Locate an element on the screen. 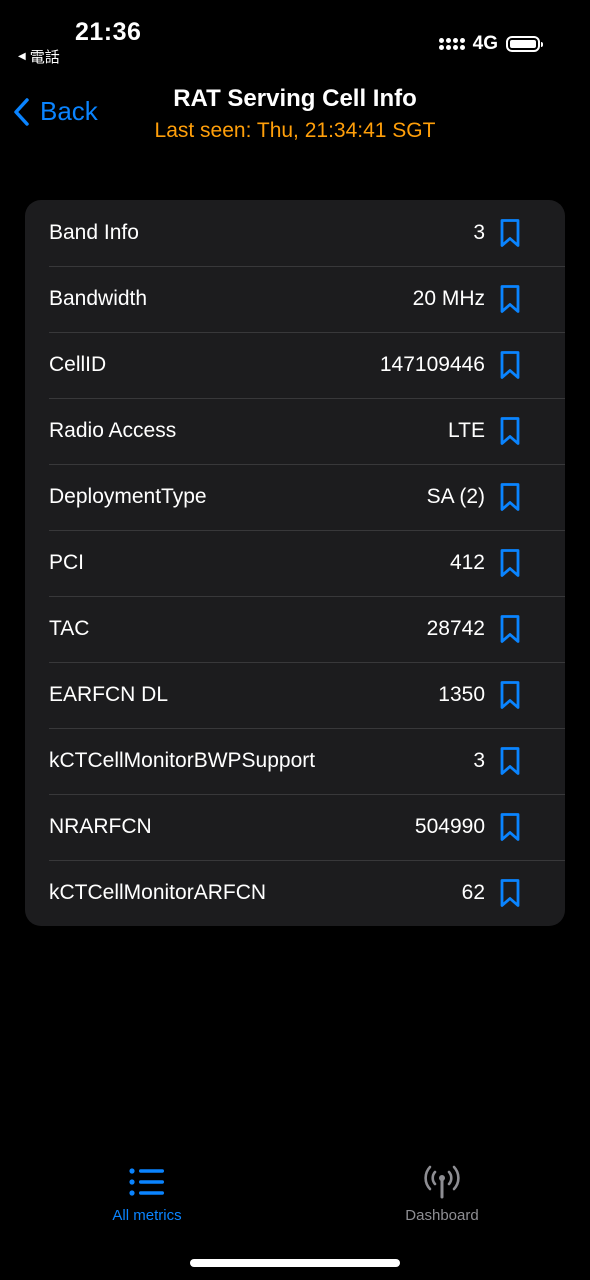 This screenshot has height=1280, width=590. row-label: TAC is located at coordinates (69, 628).